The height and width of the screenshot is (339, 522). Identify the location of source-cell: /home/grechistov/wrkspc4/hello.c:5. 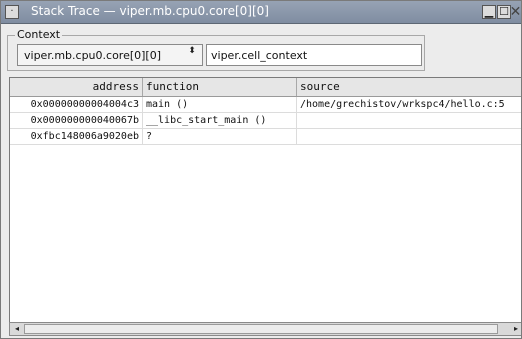
(409, 105).